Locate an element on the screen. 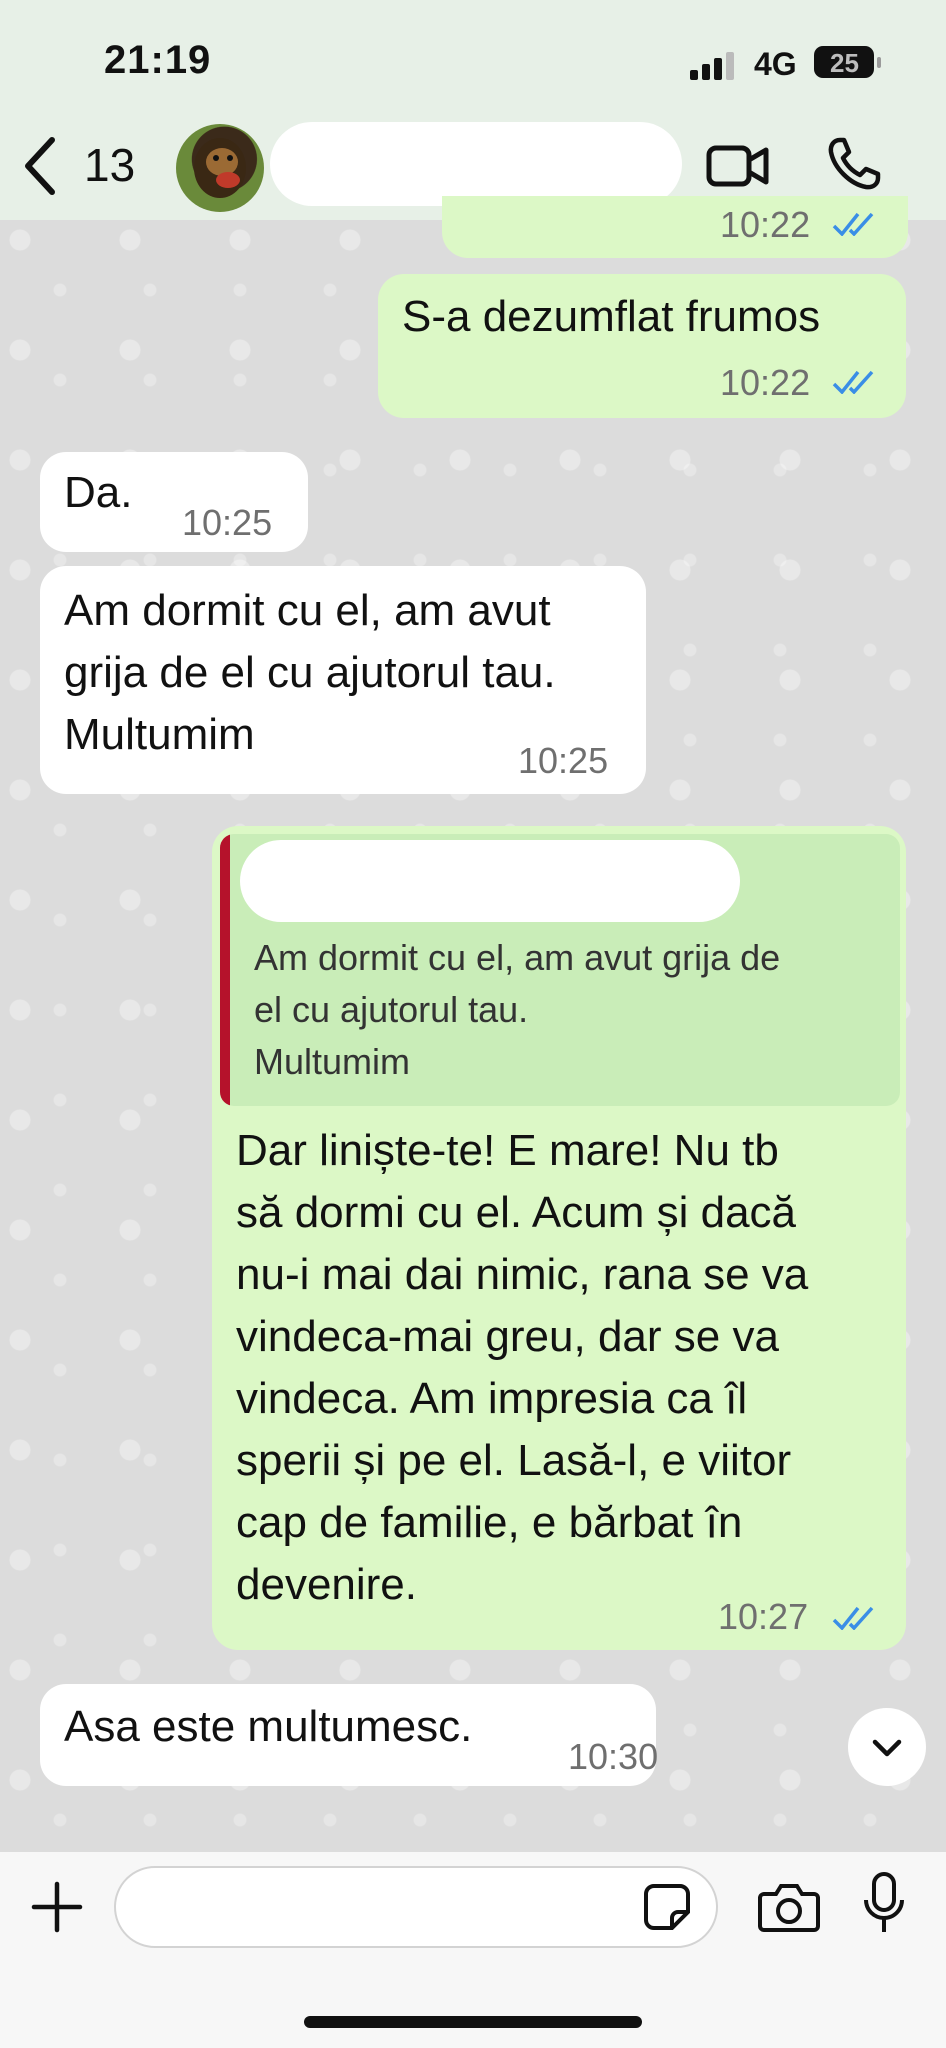 The height and width of the screenshot is (2048, 946). scroll-to-bottom-button is located at coordinates (887, 1747).